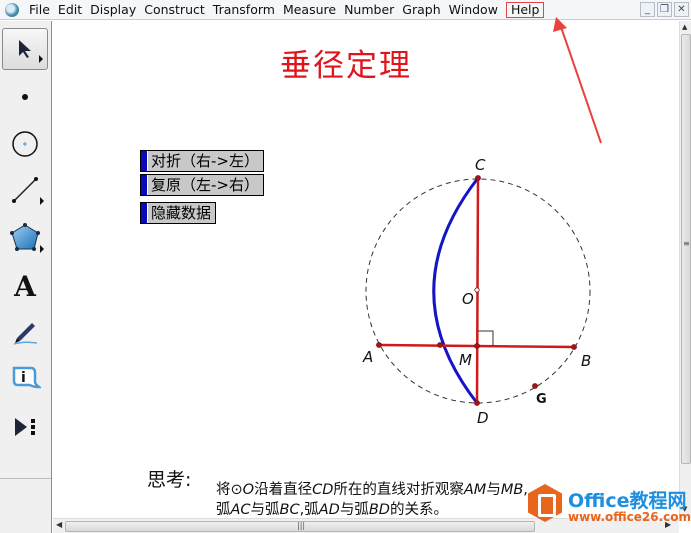 Image resolution: width=691 pixels, height=533 pixels. What do you see at coordinates (223, 510) in the screenshot?
I see `text-run: 弧` at bounding box center [223, 510].